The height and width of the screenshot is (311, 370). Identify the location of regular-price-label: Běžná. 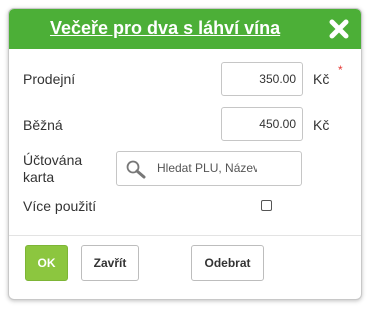
(43, 125).